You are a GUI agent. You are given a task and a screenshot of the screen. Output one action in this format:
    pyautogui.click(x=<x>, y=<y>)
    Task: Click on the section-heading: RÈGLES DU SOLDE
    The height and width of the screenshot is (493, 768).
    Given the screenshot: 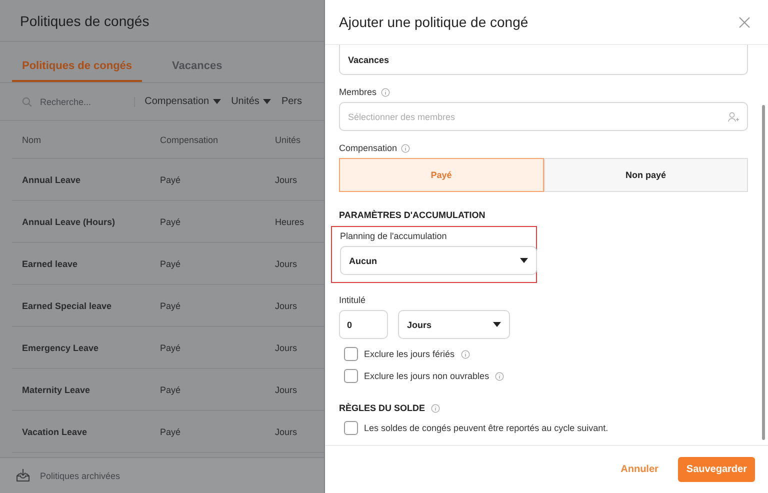 What is the action you would take?
    pyautogui.click(x=382, y=408)
    